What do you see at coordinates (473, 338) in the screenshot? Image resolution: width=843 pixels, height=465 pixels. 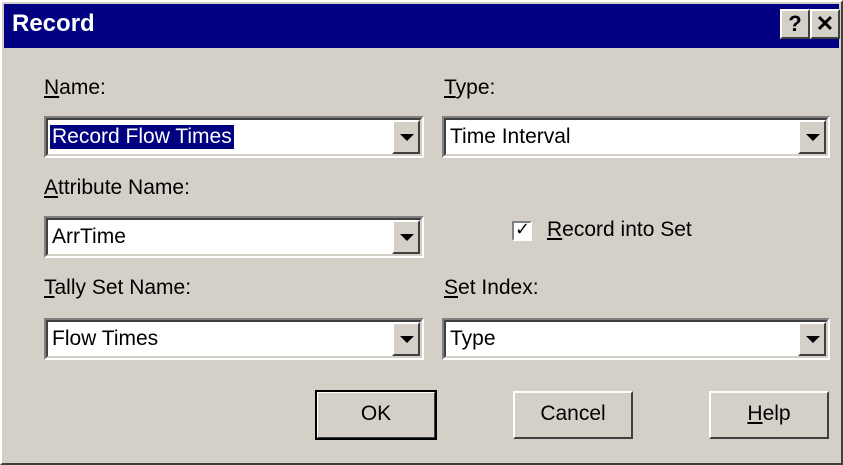 I see `set-index-value: Type` at bounding box center [473, 338].